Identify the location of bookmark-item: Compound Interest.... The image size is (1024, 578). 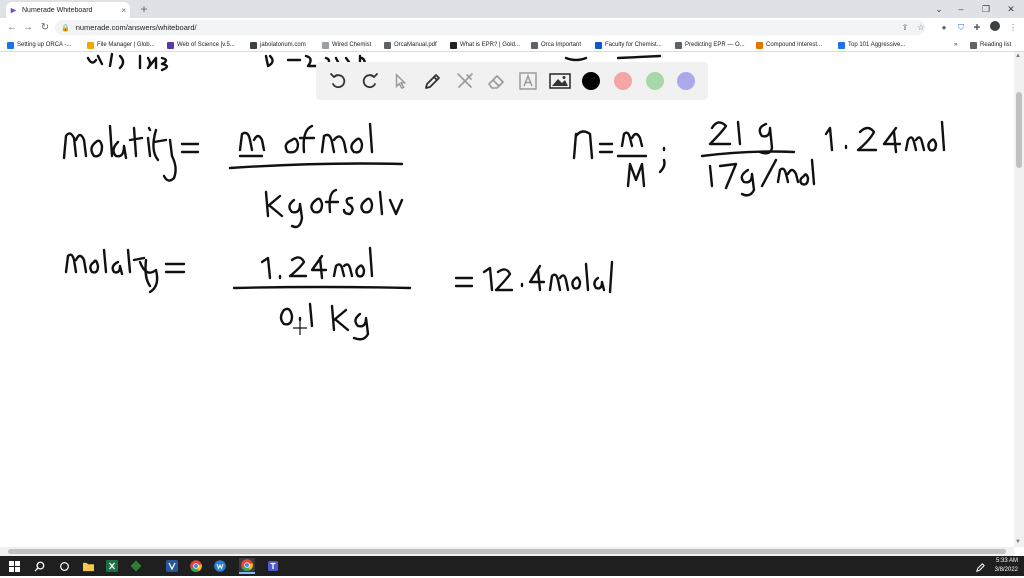
(789, 45).